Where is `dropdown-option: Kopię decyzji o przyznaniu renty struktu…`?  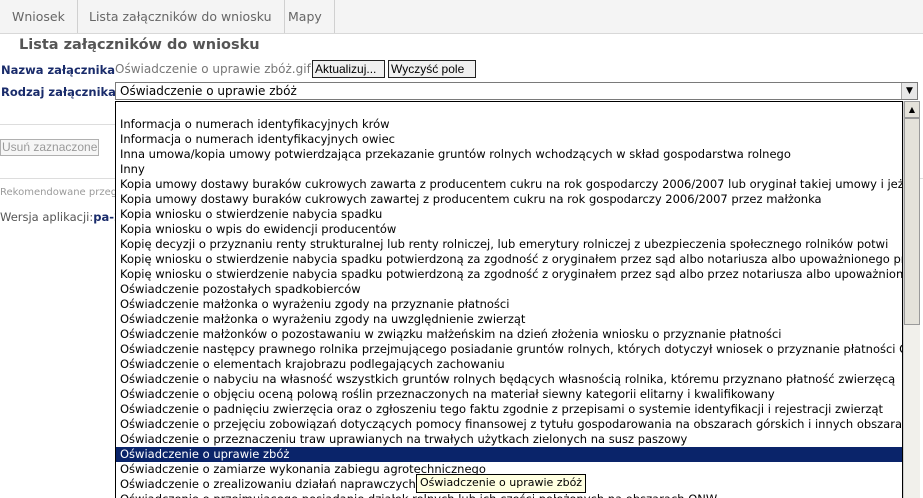 dropdown-option: Kopię decyzji o przyznaniu renty struktu… is located at coordinates (509, 244).